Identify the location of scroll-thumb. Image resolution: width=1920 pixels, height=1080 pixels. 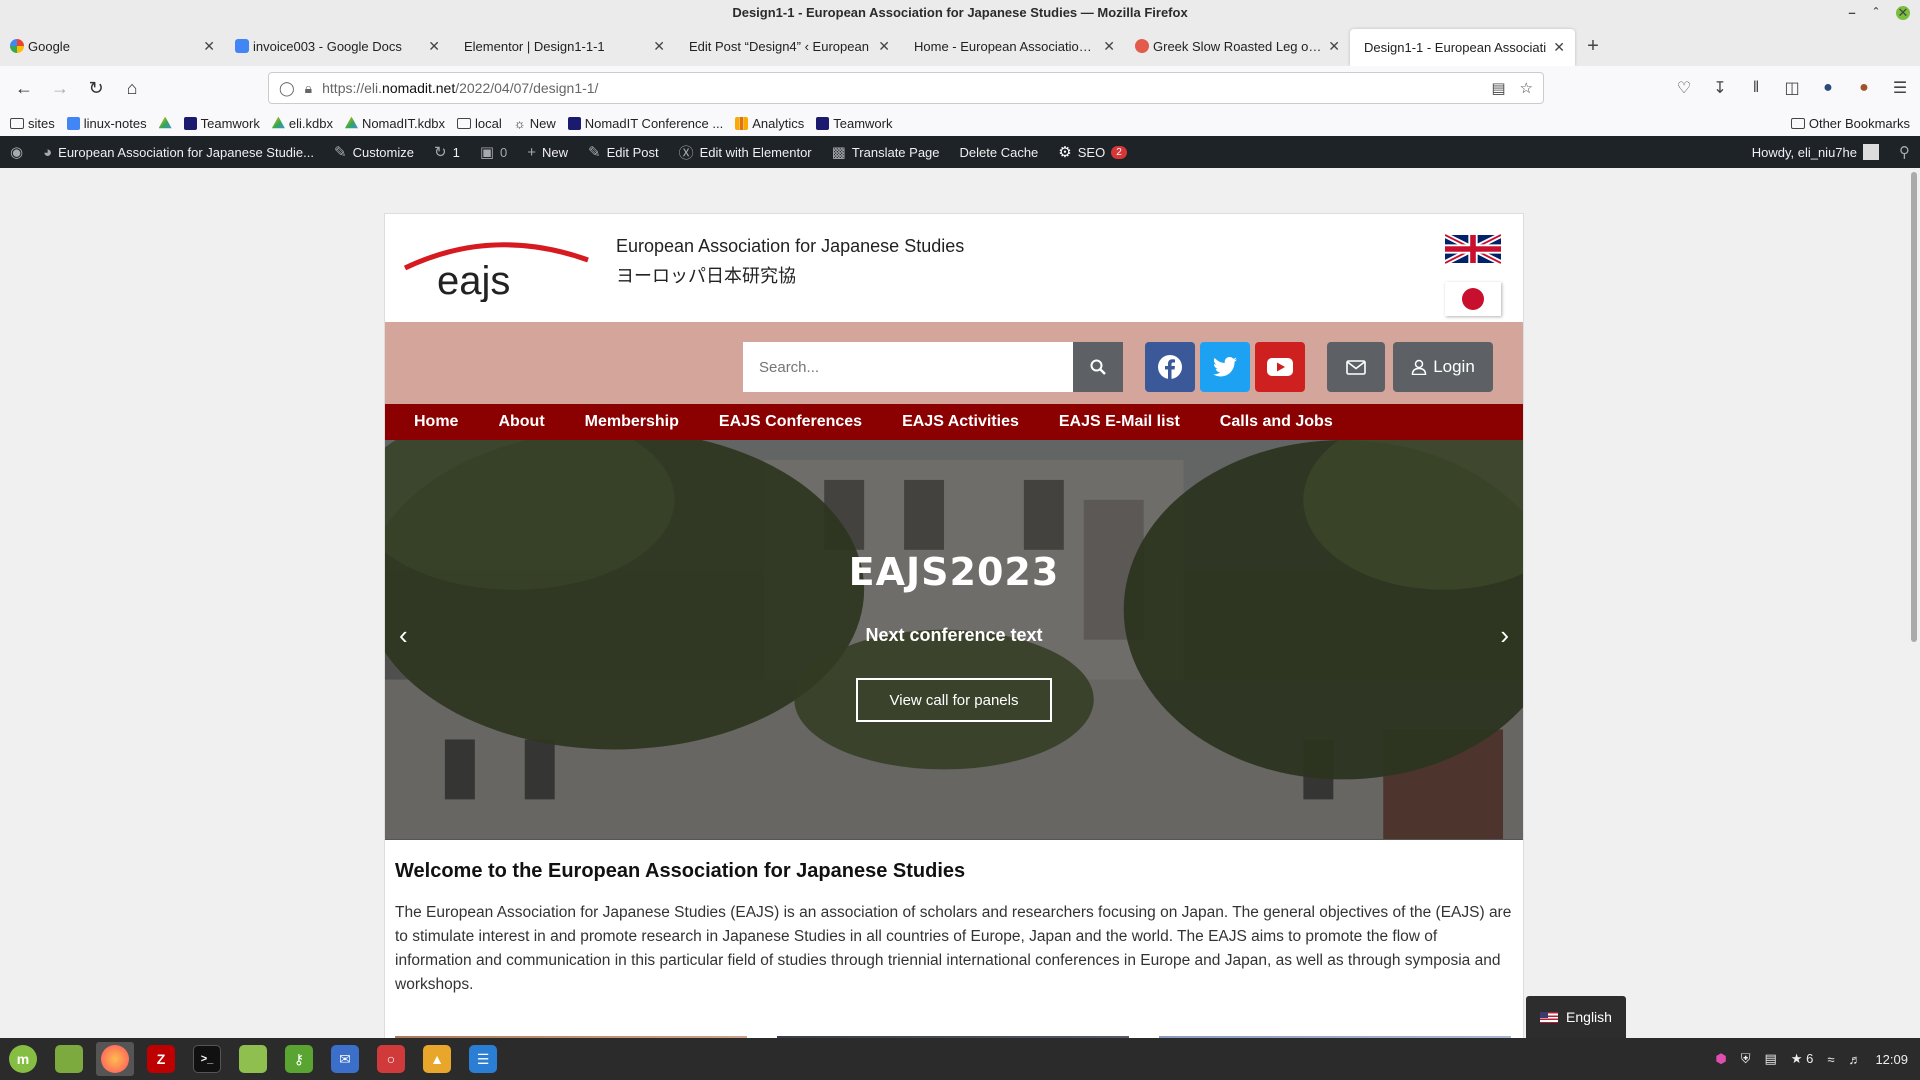
(1914, 407).